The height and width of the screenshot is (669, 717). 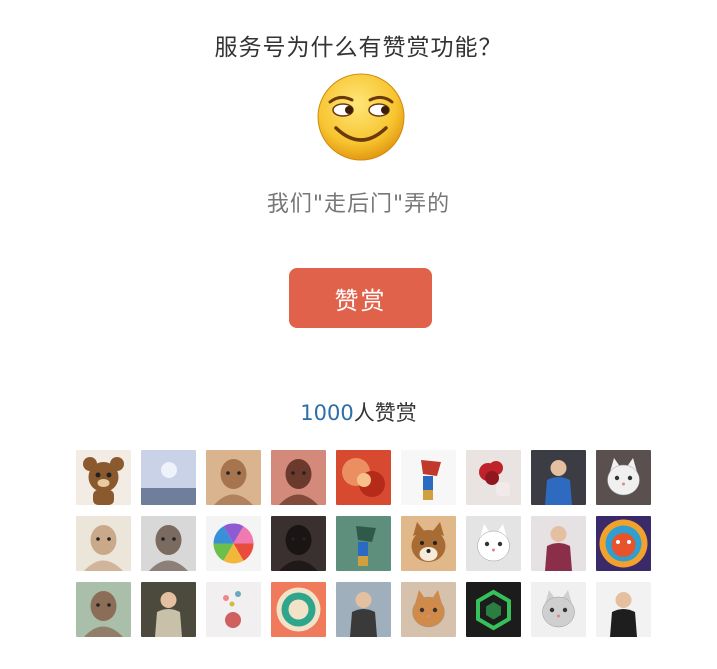 I want to click on avatar-dancer, so click(x=558, y=543).